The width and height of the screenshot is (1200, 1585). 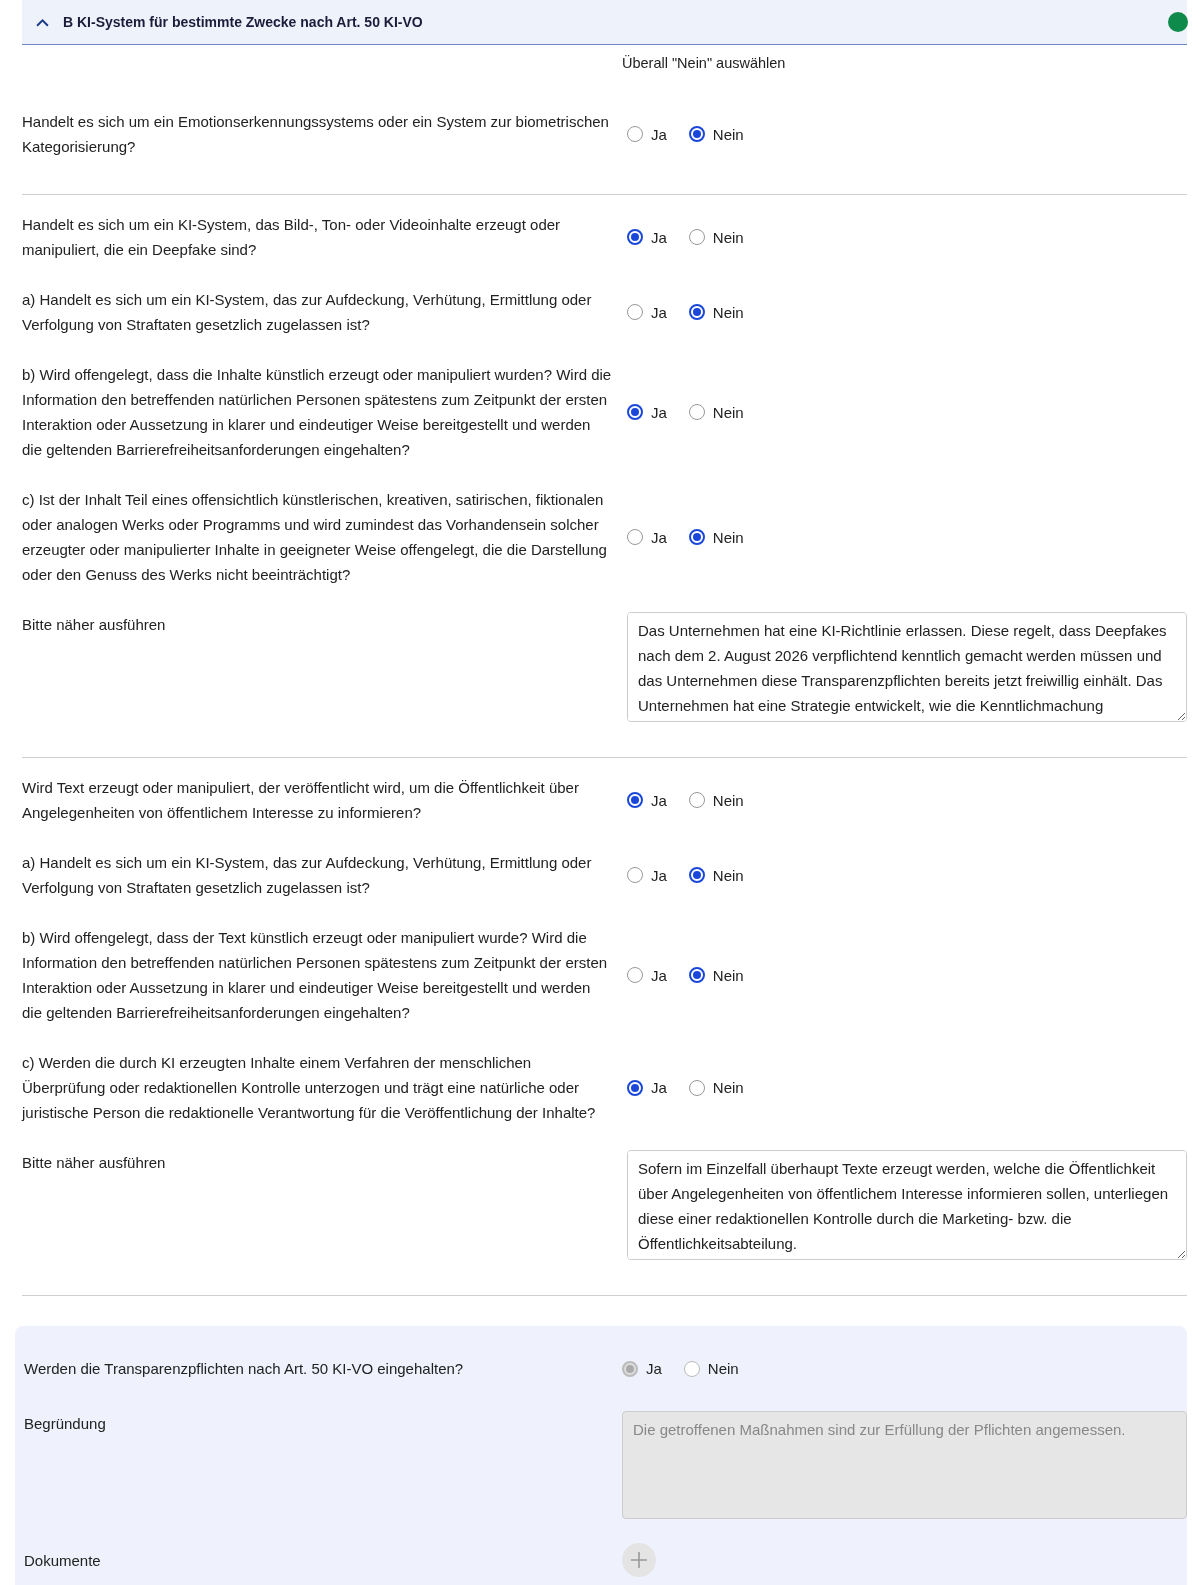 What do you see at coordinates (639, 1560) in the screenshot?
I see `plus-icon` at bounding box center [639, 1560].